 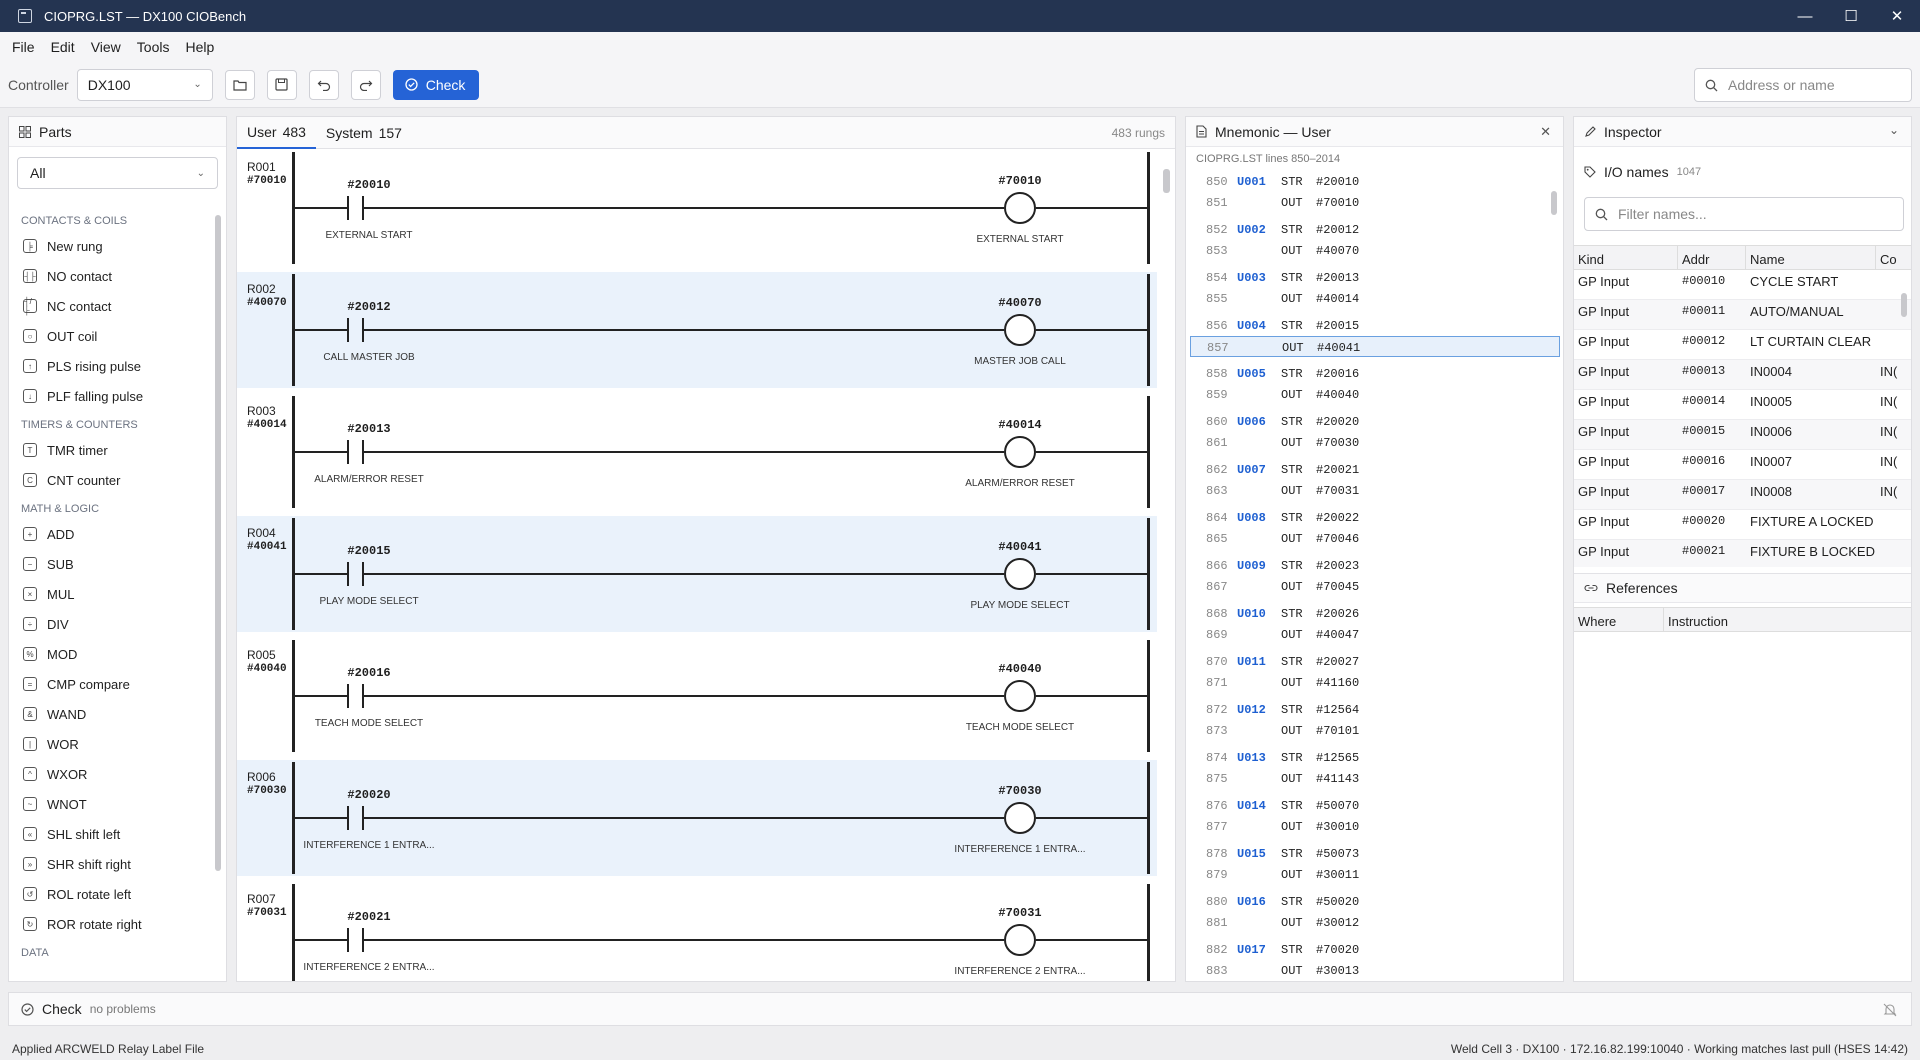 What do you see at coordinates (1851, 16) in the screenshot?
I see `maximize-button: ☐` at bounding box center [1851, 16].